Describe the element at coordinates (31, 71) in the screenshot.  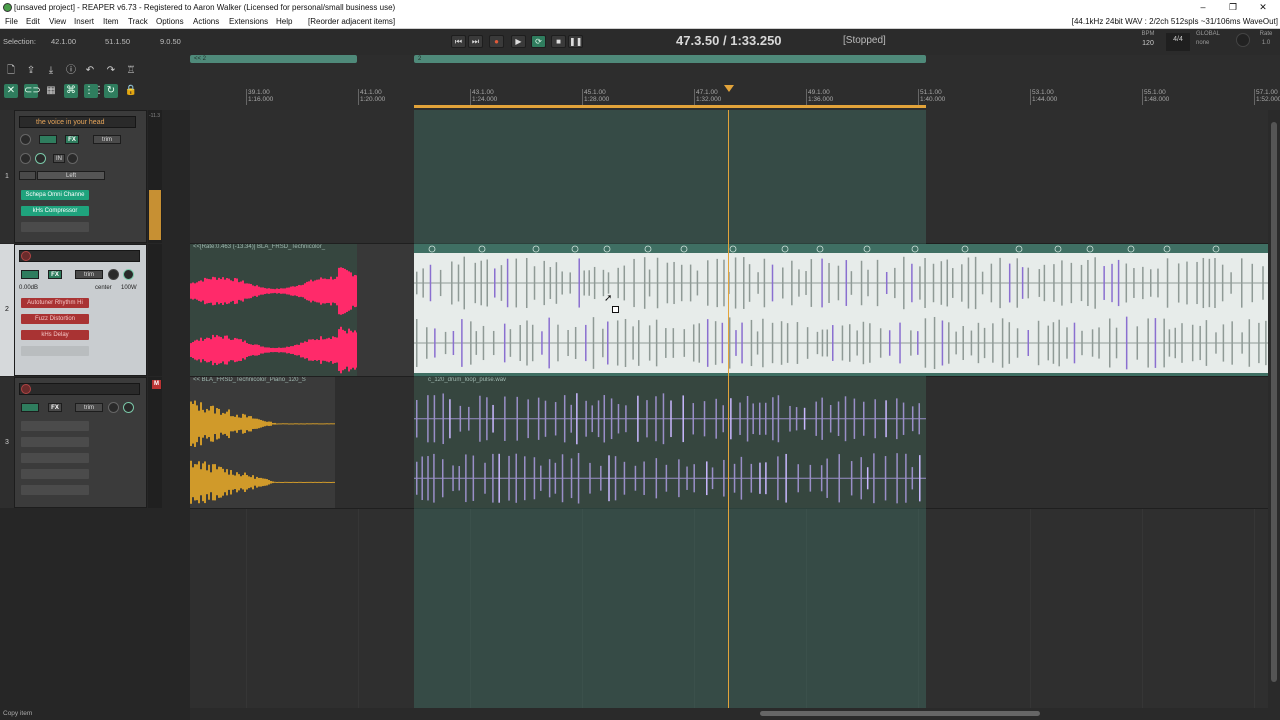
I see `open-icon: ⇪` at that location.